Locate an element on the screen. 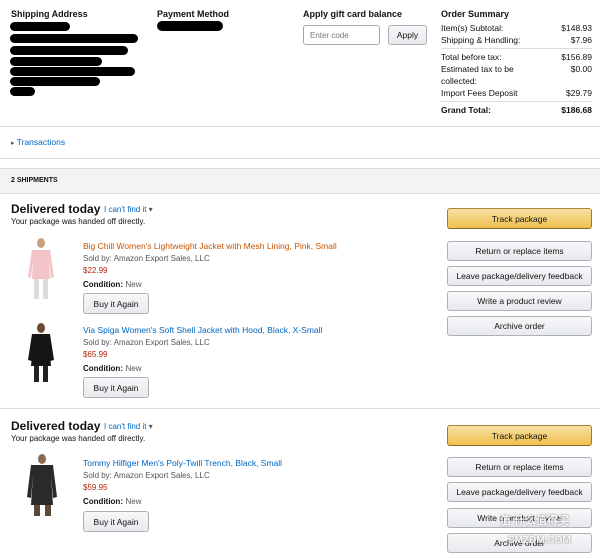 The height and width of the screenshot is (558, 600). summary-divider is located at coordinates (516, 48).